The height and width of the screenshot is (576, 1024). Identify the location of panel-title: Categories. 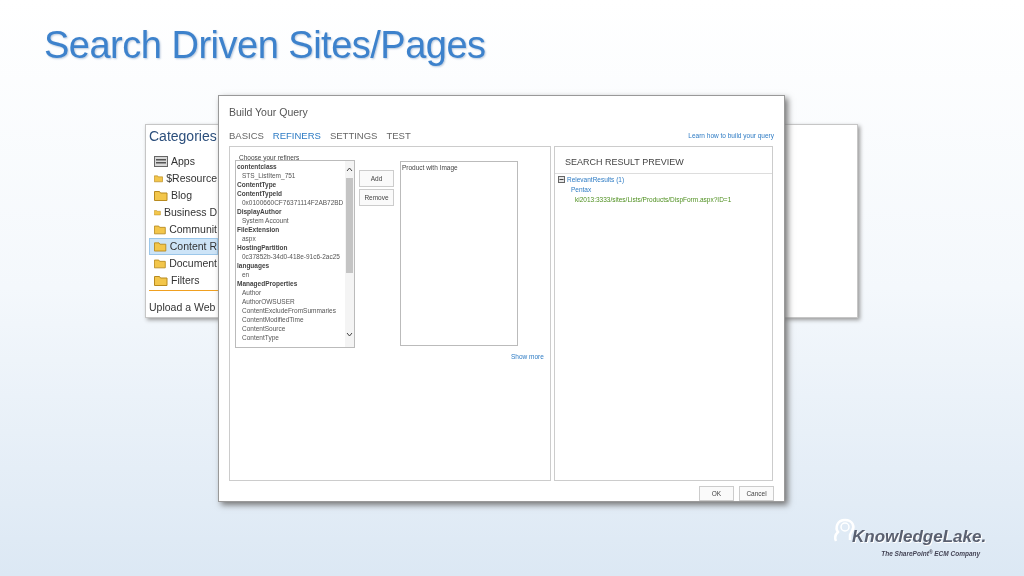
(183, 136).